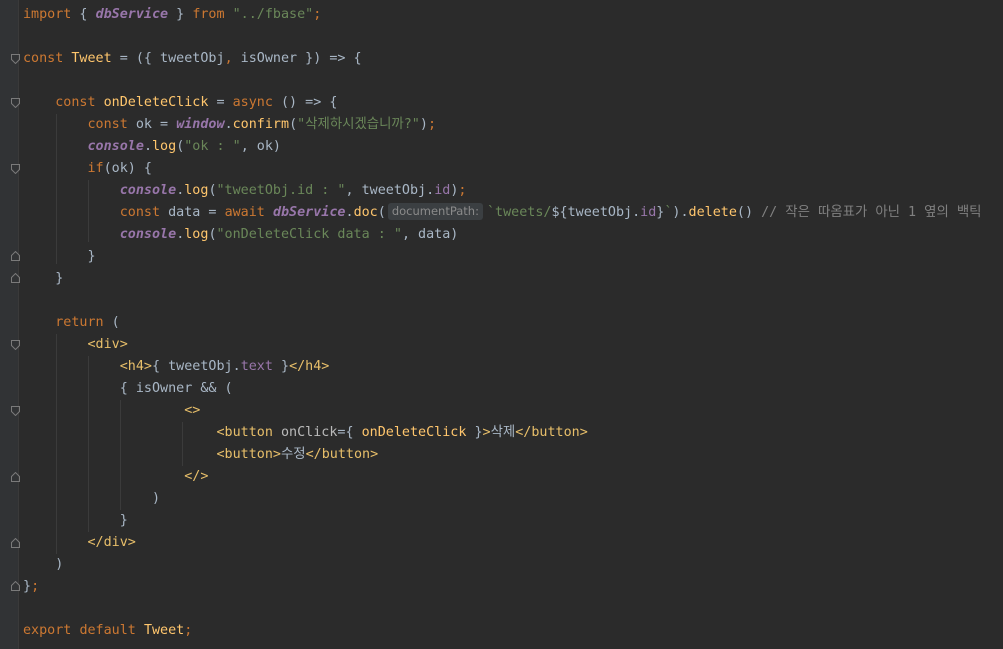 This screenshot has height=649, width=1003. What do you see at coordinates (519, 212) in the screenshot?
I see `code-token: `tweets/` at bounding box center [519, 212].